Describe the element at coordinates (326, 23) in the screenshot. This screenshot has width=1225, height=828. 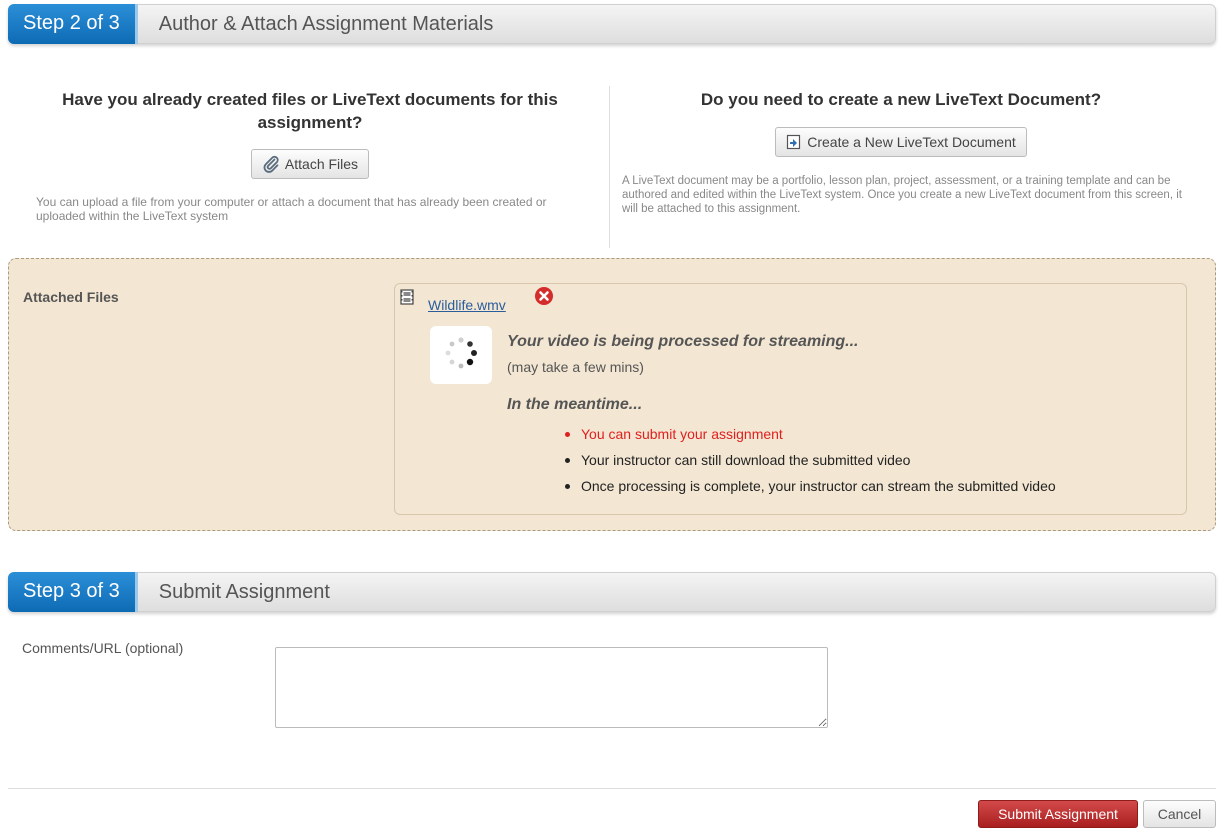
I see `step-2-title: Author & Attach Assignment Materials` at that location.